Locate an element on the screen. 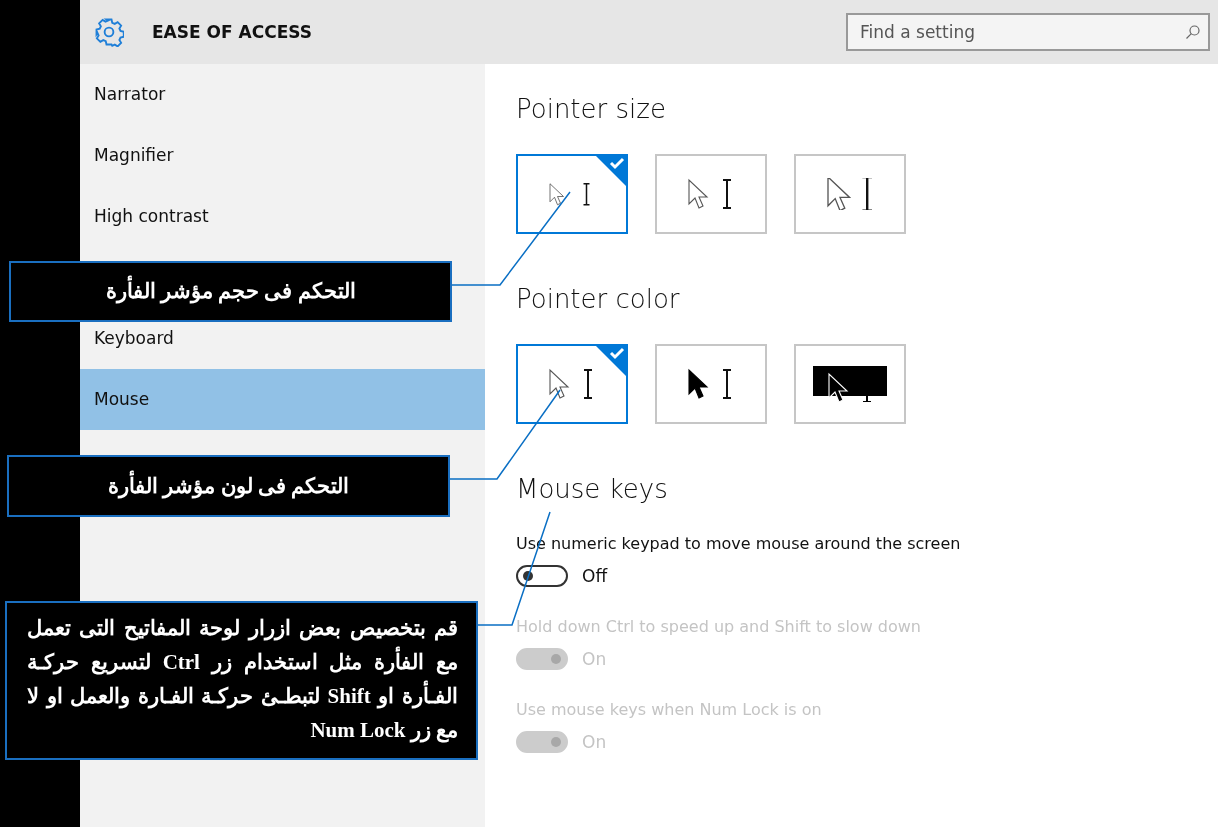 The width and height of the screenshot is (1218, 827). section-title: Pointer size is located at coordinates (591, 109).